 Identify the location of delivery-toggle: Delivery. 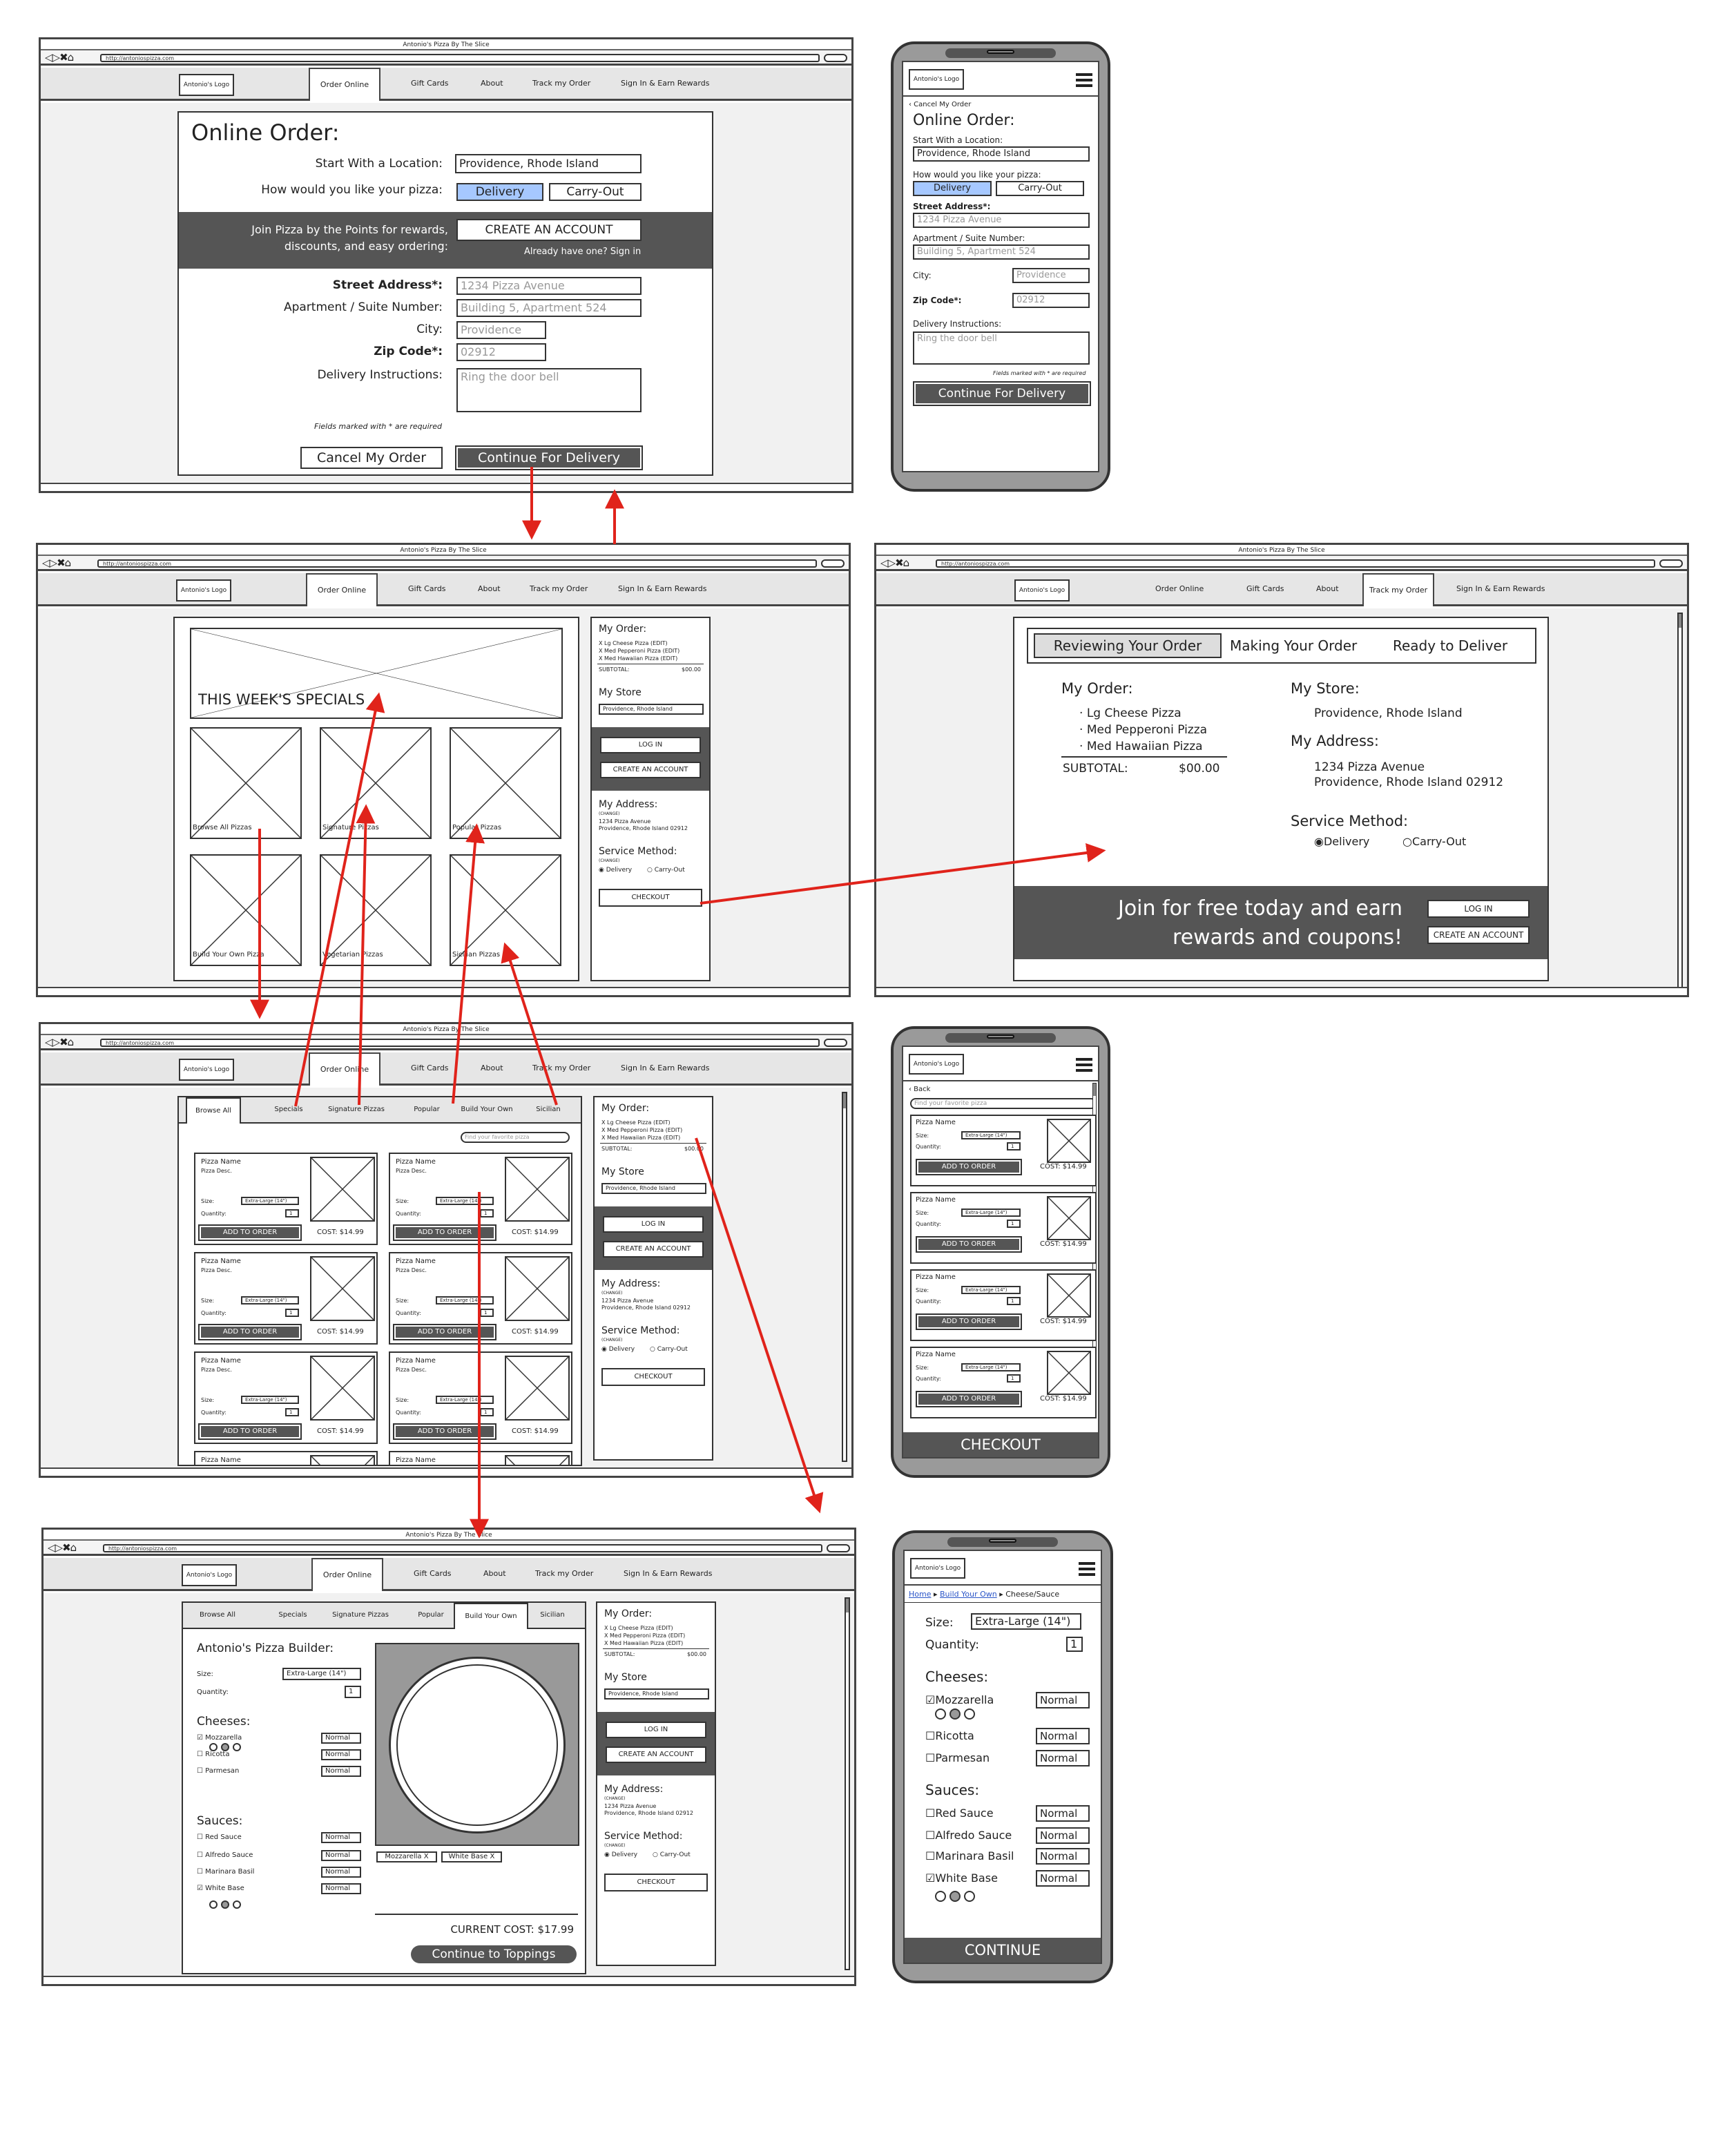
(952, 188).